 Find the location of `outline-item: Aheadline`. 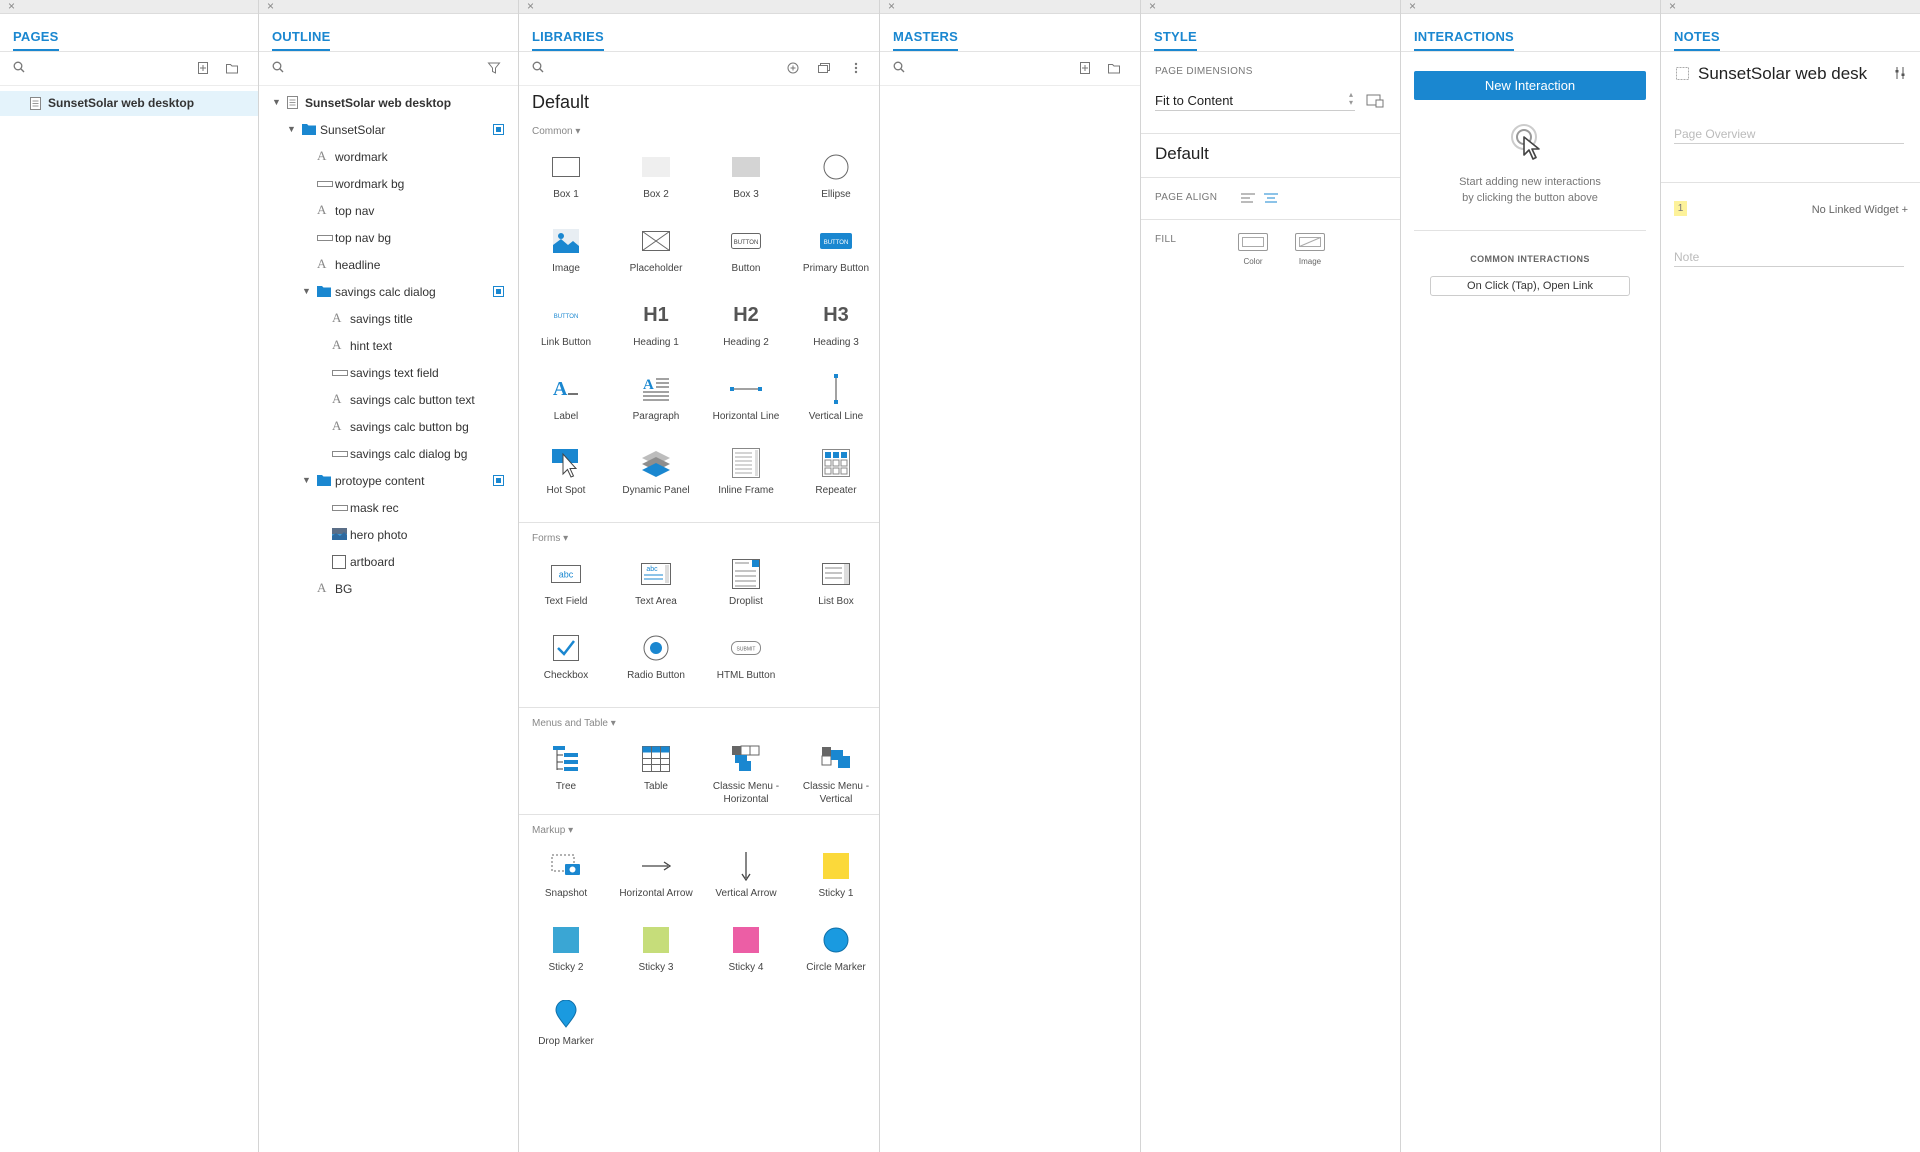

outline-item: Aheadline is located at coordinates (388, 265).